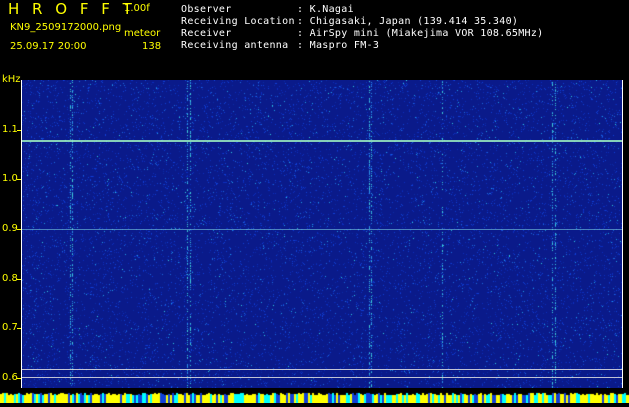 This screenshot has width=629, height=407. What do you see at coordinates (10, 229) in the screenshot?
I see `y-tick-label: 0.9` at bounding box center [10, 229].